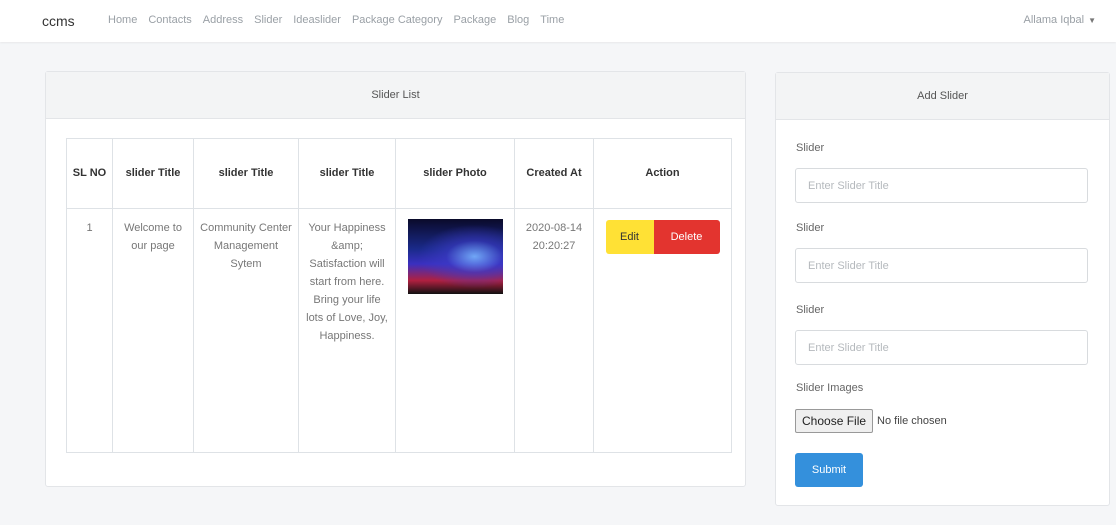 This screenshot has width=1116, height=525. What do you see at coordinates (122, 20) in the screenshot?
I see `nav-link-home: Home` at bounding box center [122, 20].